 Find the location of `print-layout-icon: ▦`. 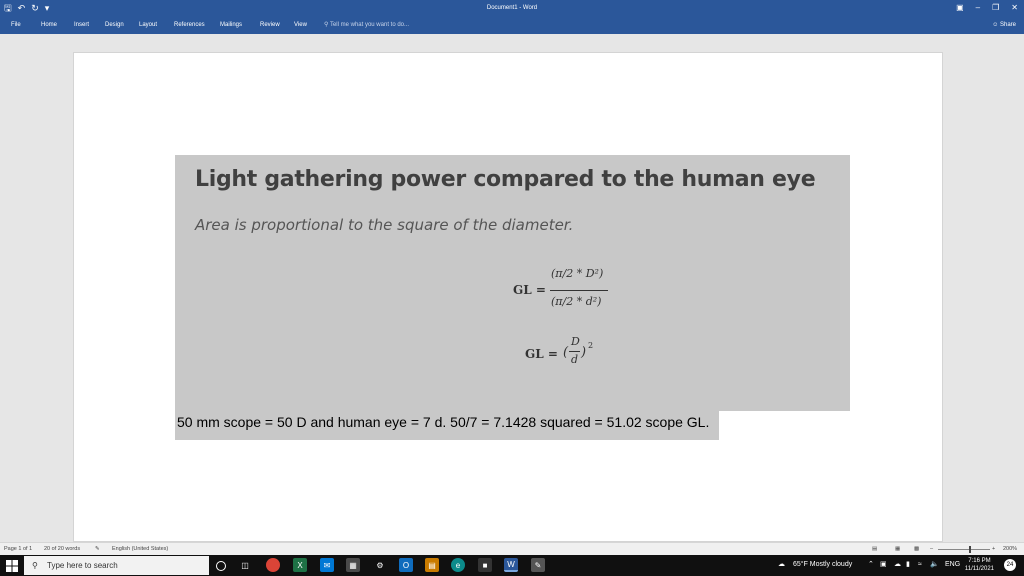

print-layout-icon: ▦ is located at coordinates (897, 549).